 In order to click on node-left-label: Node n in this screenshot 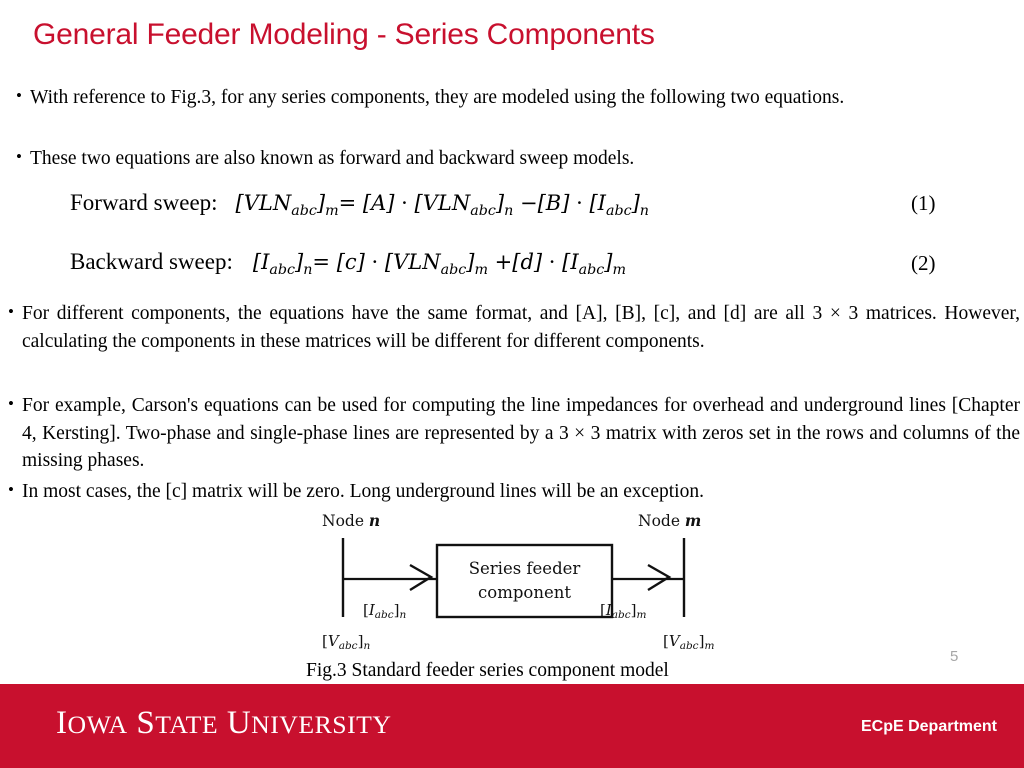, I will do `click(351, 521)`.